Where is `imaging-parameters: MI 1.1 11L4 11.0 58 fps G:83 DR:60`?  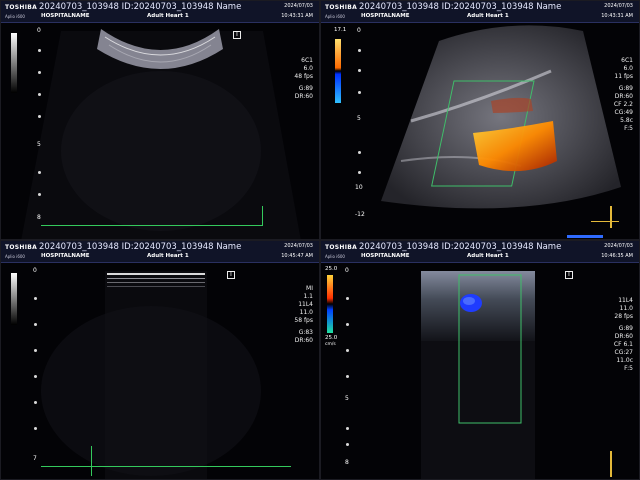
imaging-parameters: MI 1.1 11L4 11.0 58 fps G:83 DR:60 is located at coordinates (303, 315).